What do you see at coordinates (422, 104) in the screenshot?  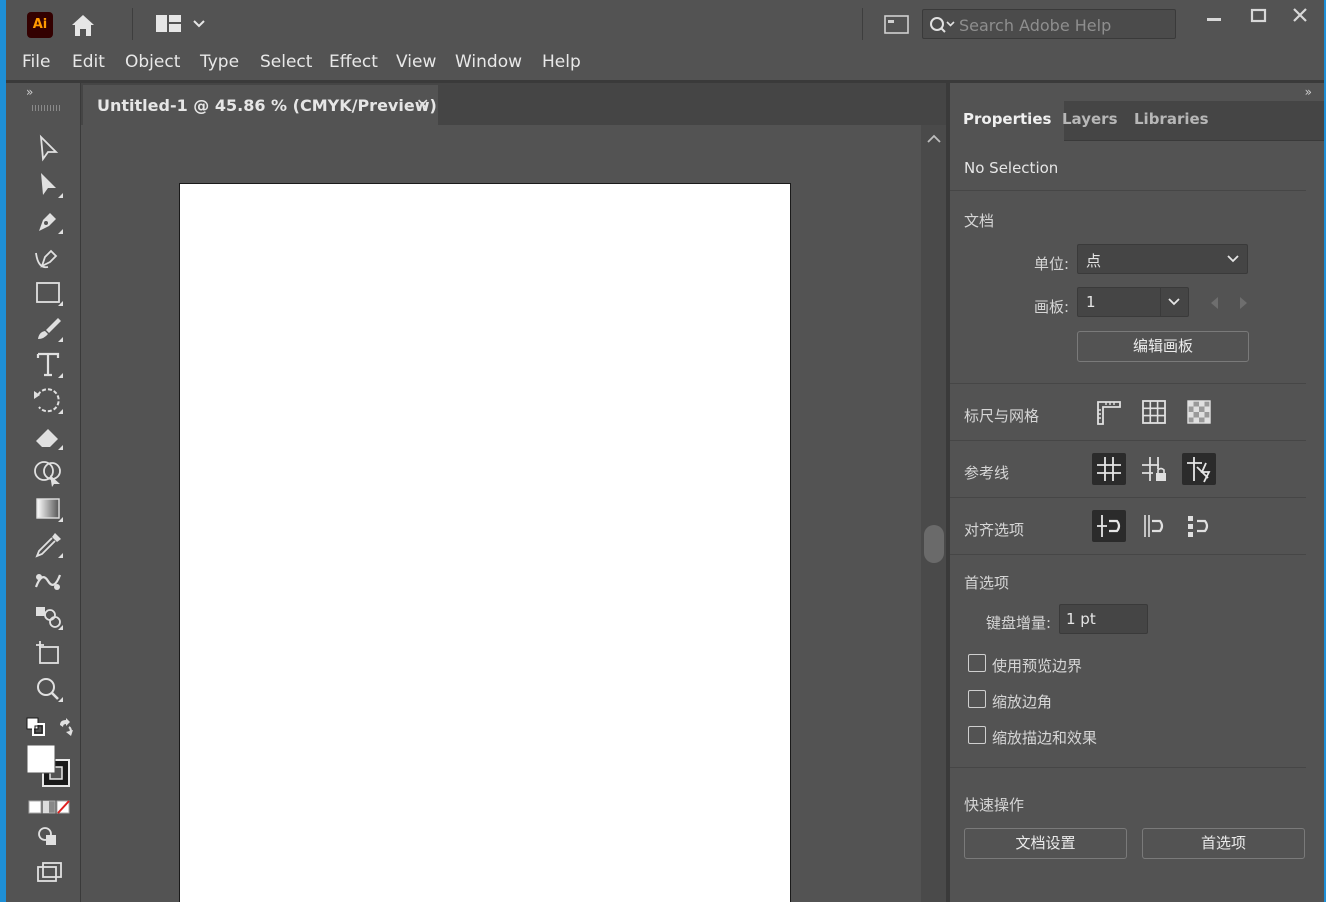 I see `close-document-icon: ✕` at bounding box center [422, 104].